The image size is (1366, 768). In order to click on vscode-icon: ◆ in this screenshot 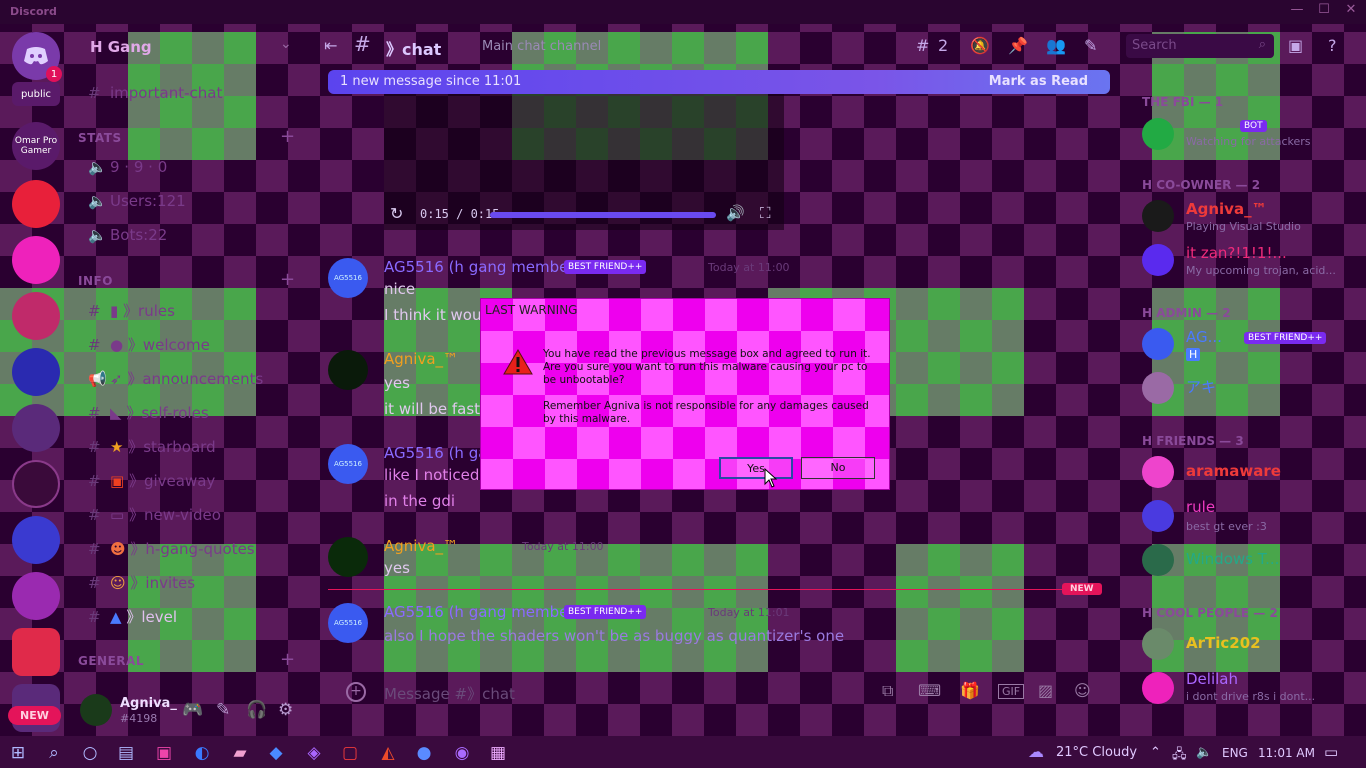, I will do `click(276, 753)`.